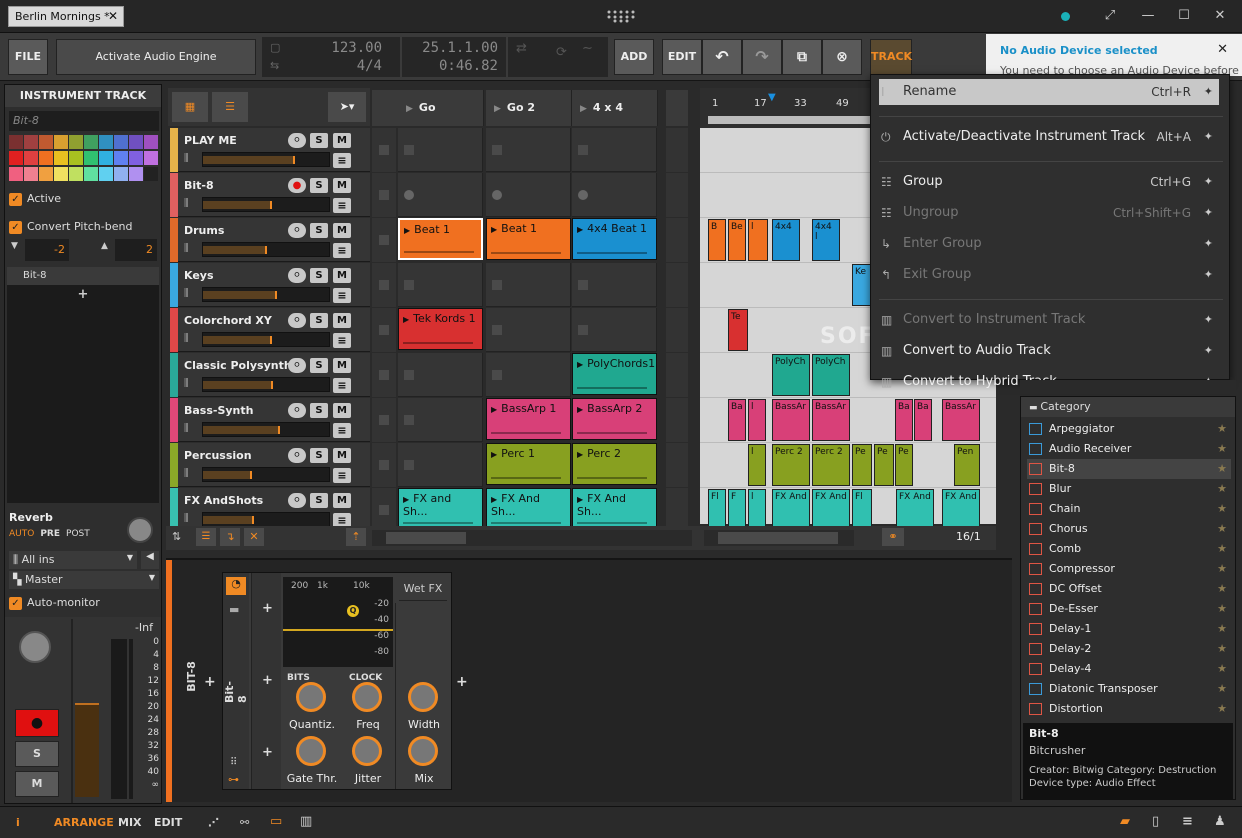 The image size is (1242, 838). I want to click on clip-slot: ▶ PolyChords1, so click(614, 374).